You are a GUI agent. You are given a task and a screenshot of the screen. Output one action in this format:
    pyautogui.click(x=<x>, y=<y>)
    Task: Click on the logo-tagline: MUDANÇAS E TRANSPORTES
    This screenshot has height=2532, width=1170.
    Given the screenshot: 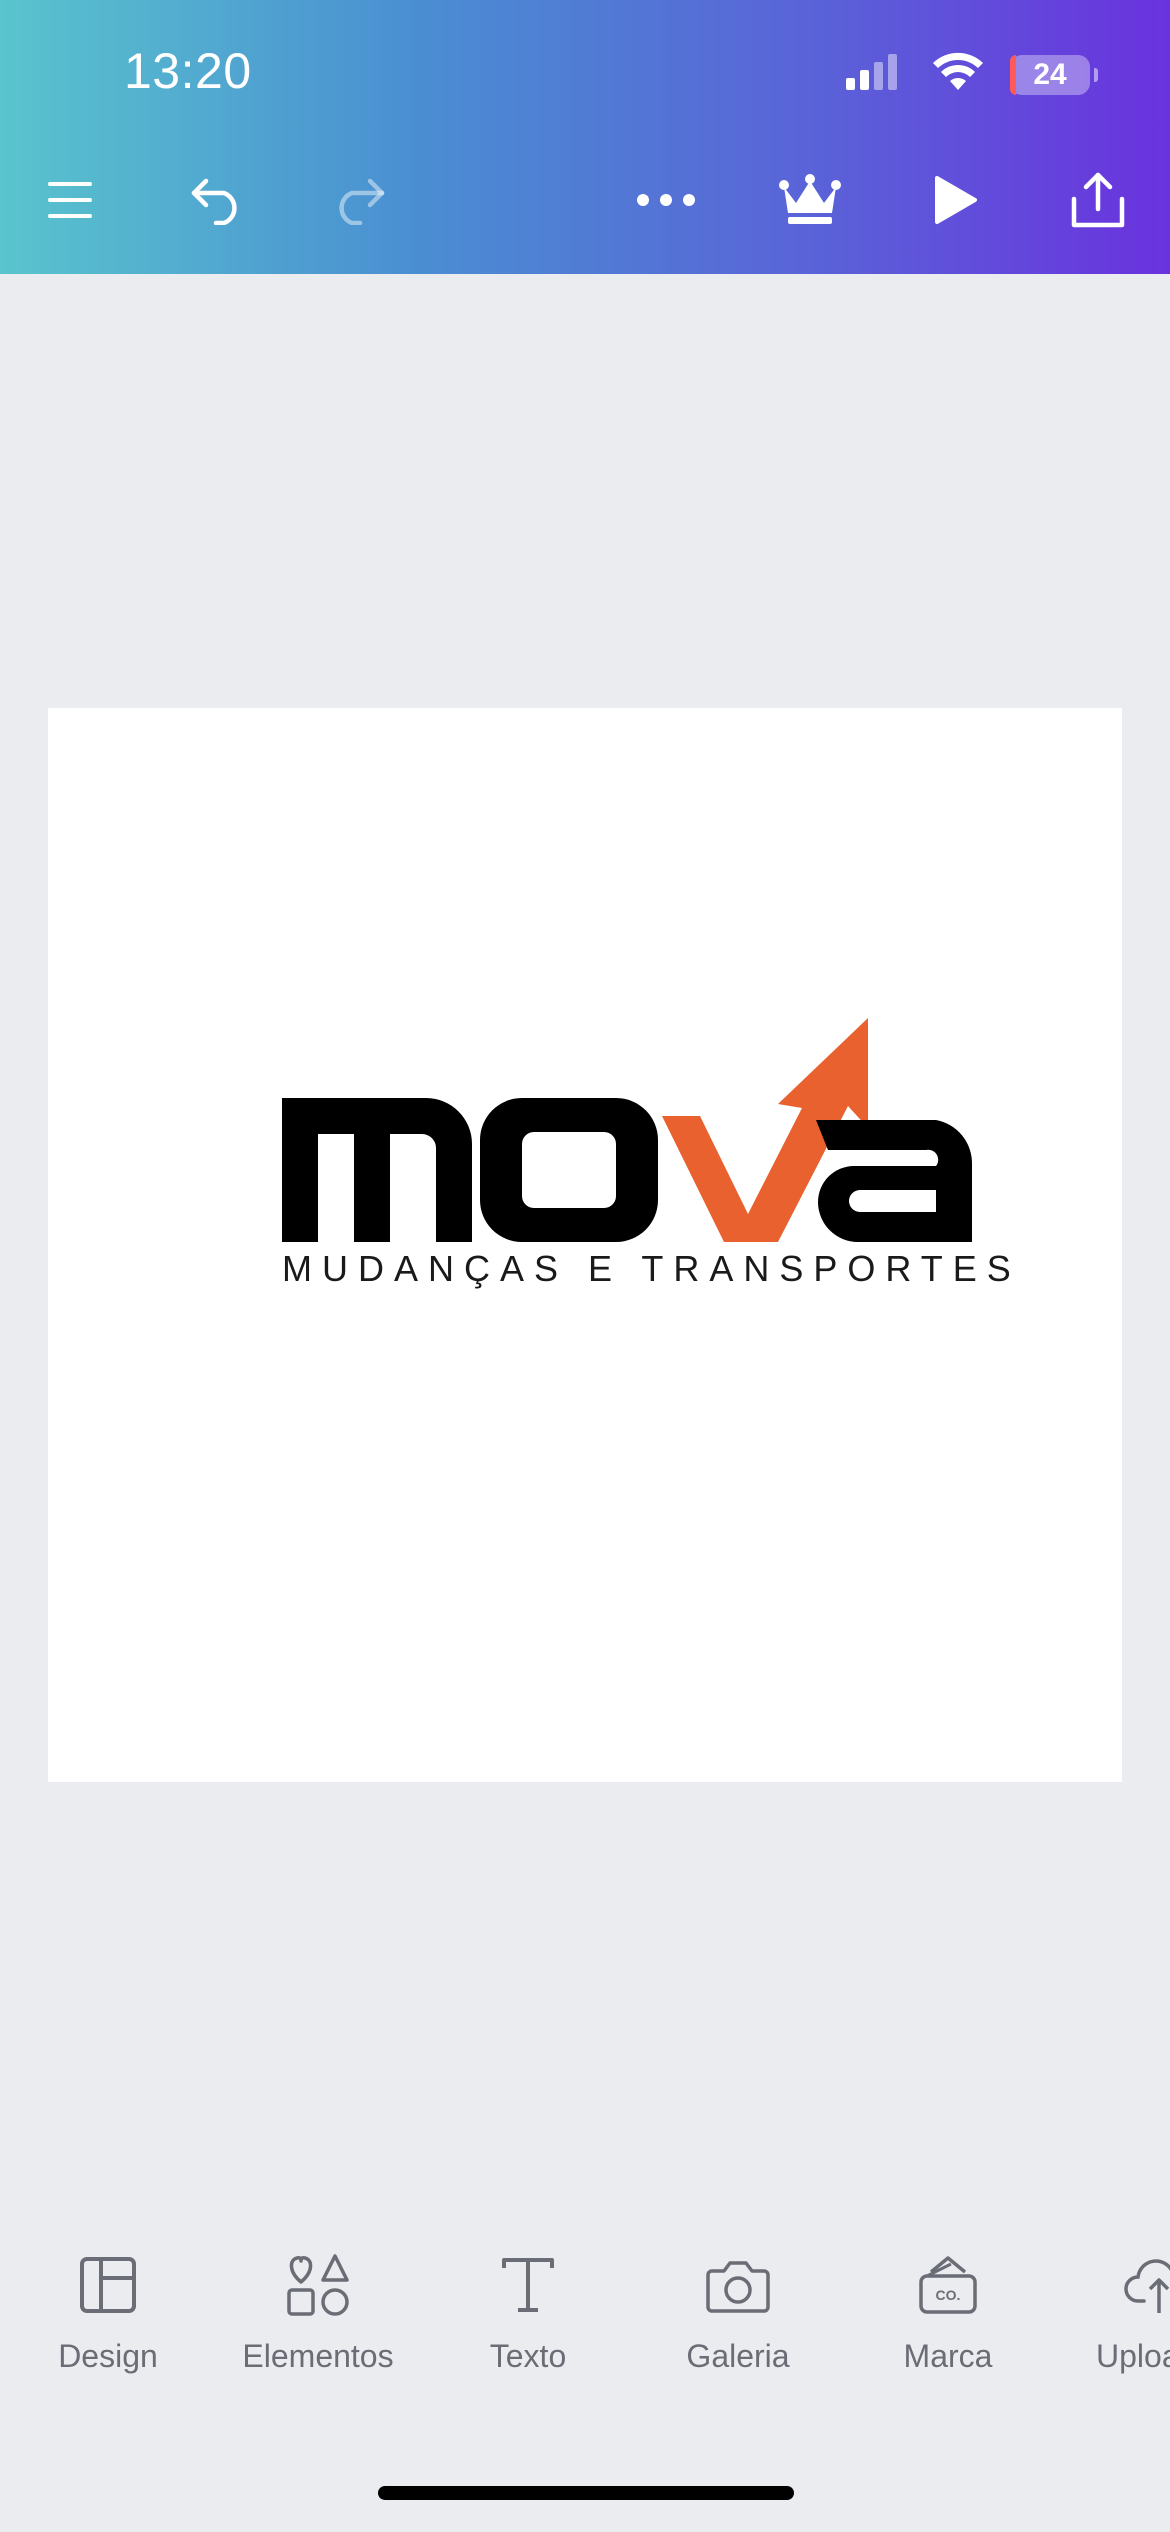 What is the action you would take?
    pyautogui.click(x=651, y=1268)
    